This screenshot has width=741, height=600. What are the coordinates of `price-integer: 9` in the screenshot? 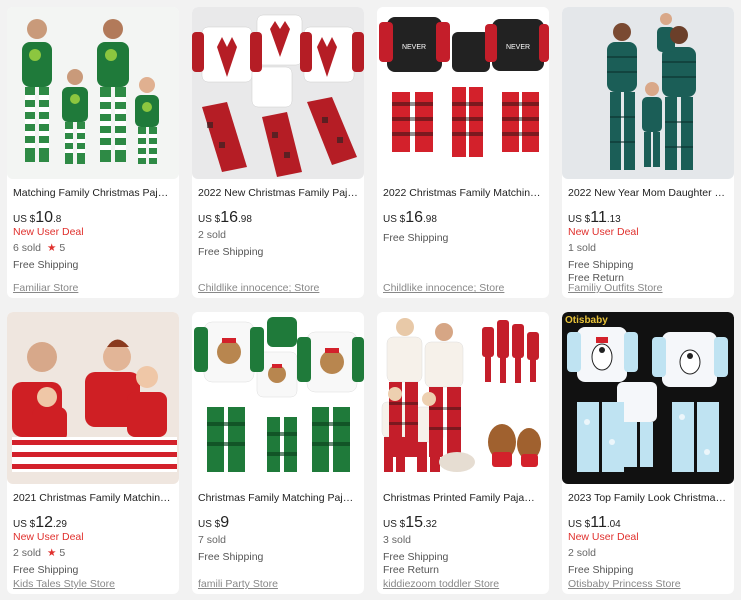 It's located at (225, 522).